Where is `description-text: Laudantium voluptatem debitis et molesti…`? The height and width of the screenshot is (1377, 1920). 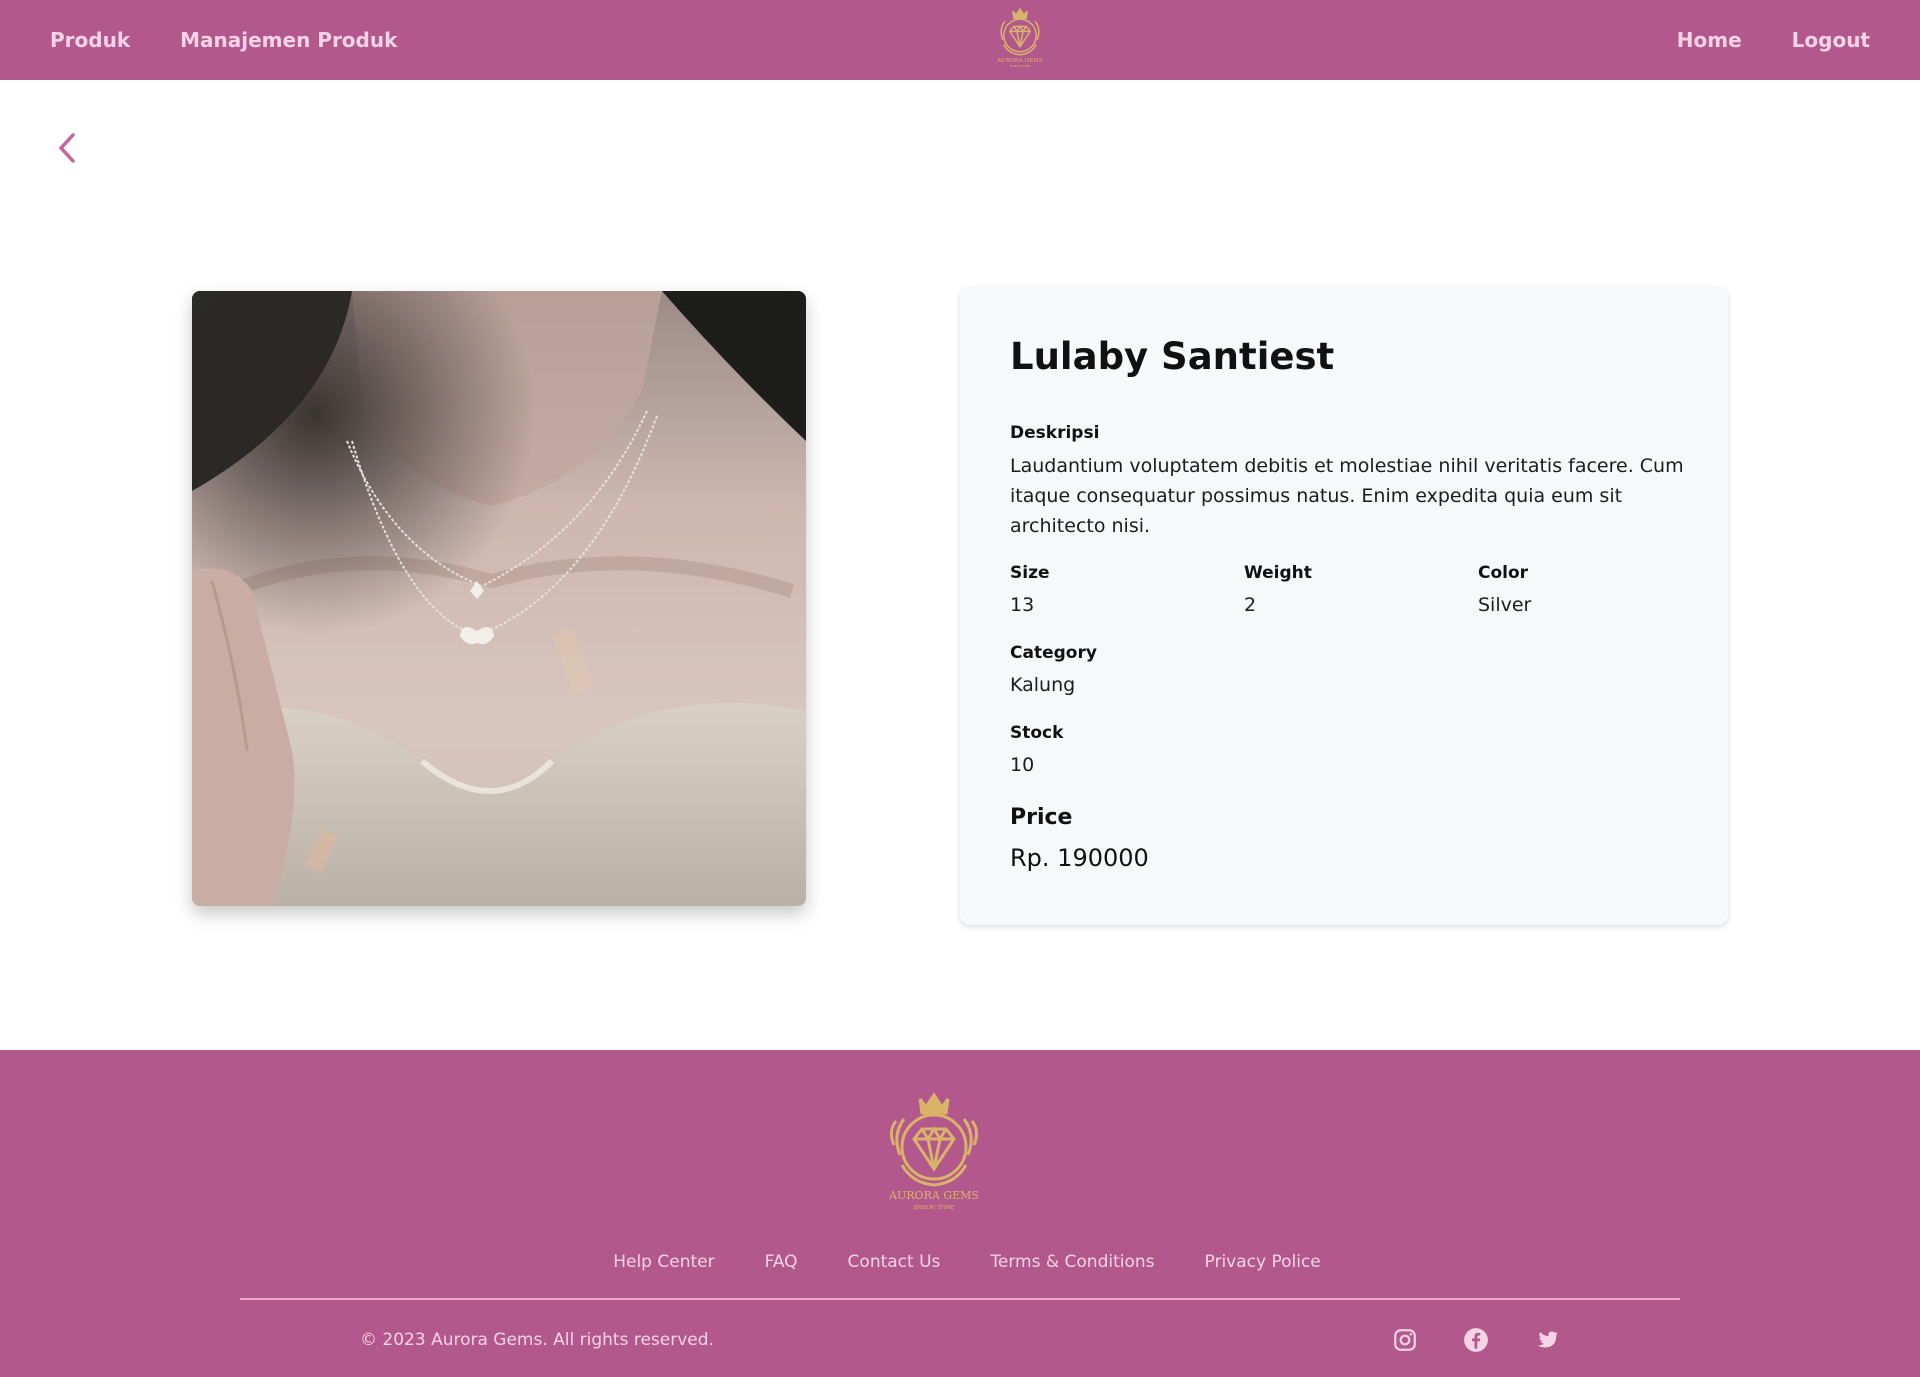 description-text: Laudantium voluptatem debitis et molesti… is located at coordinates (1347, 496).